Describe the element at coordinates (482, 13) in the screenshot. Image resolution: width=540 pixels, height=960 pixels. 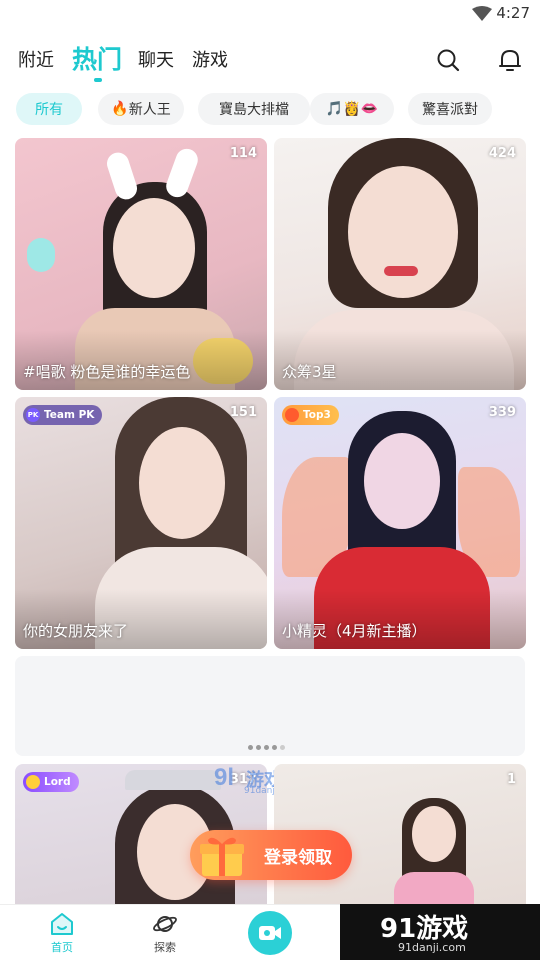
I see `wifi-icon` at that location.